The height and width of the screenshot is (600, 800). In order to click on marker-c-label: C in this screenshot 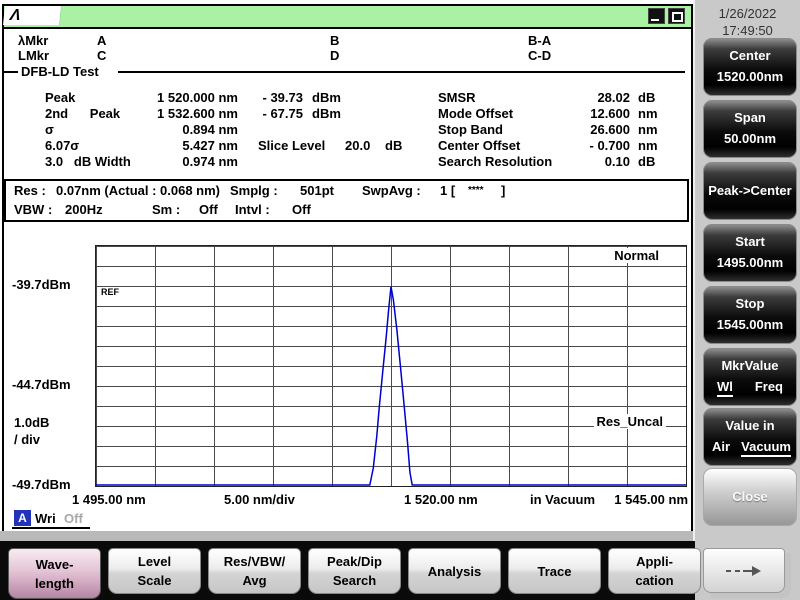, I will do `click(102, 55)`.